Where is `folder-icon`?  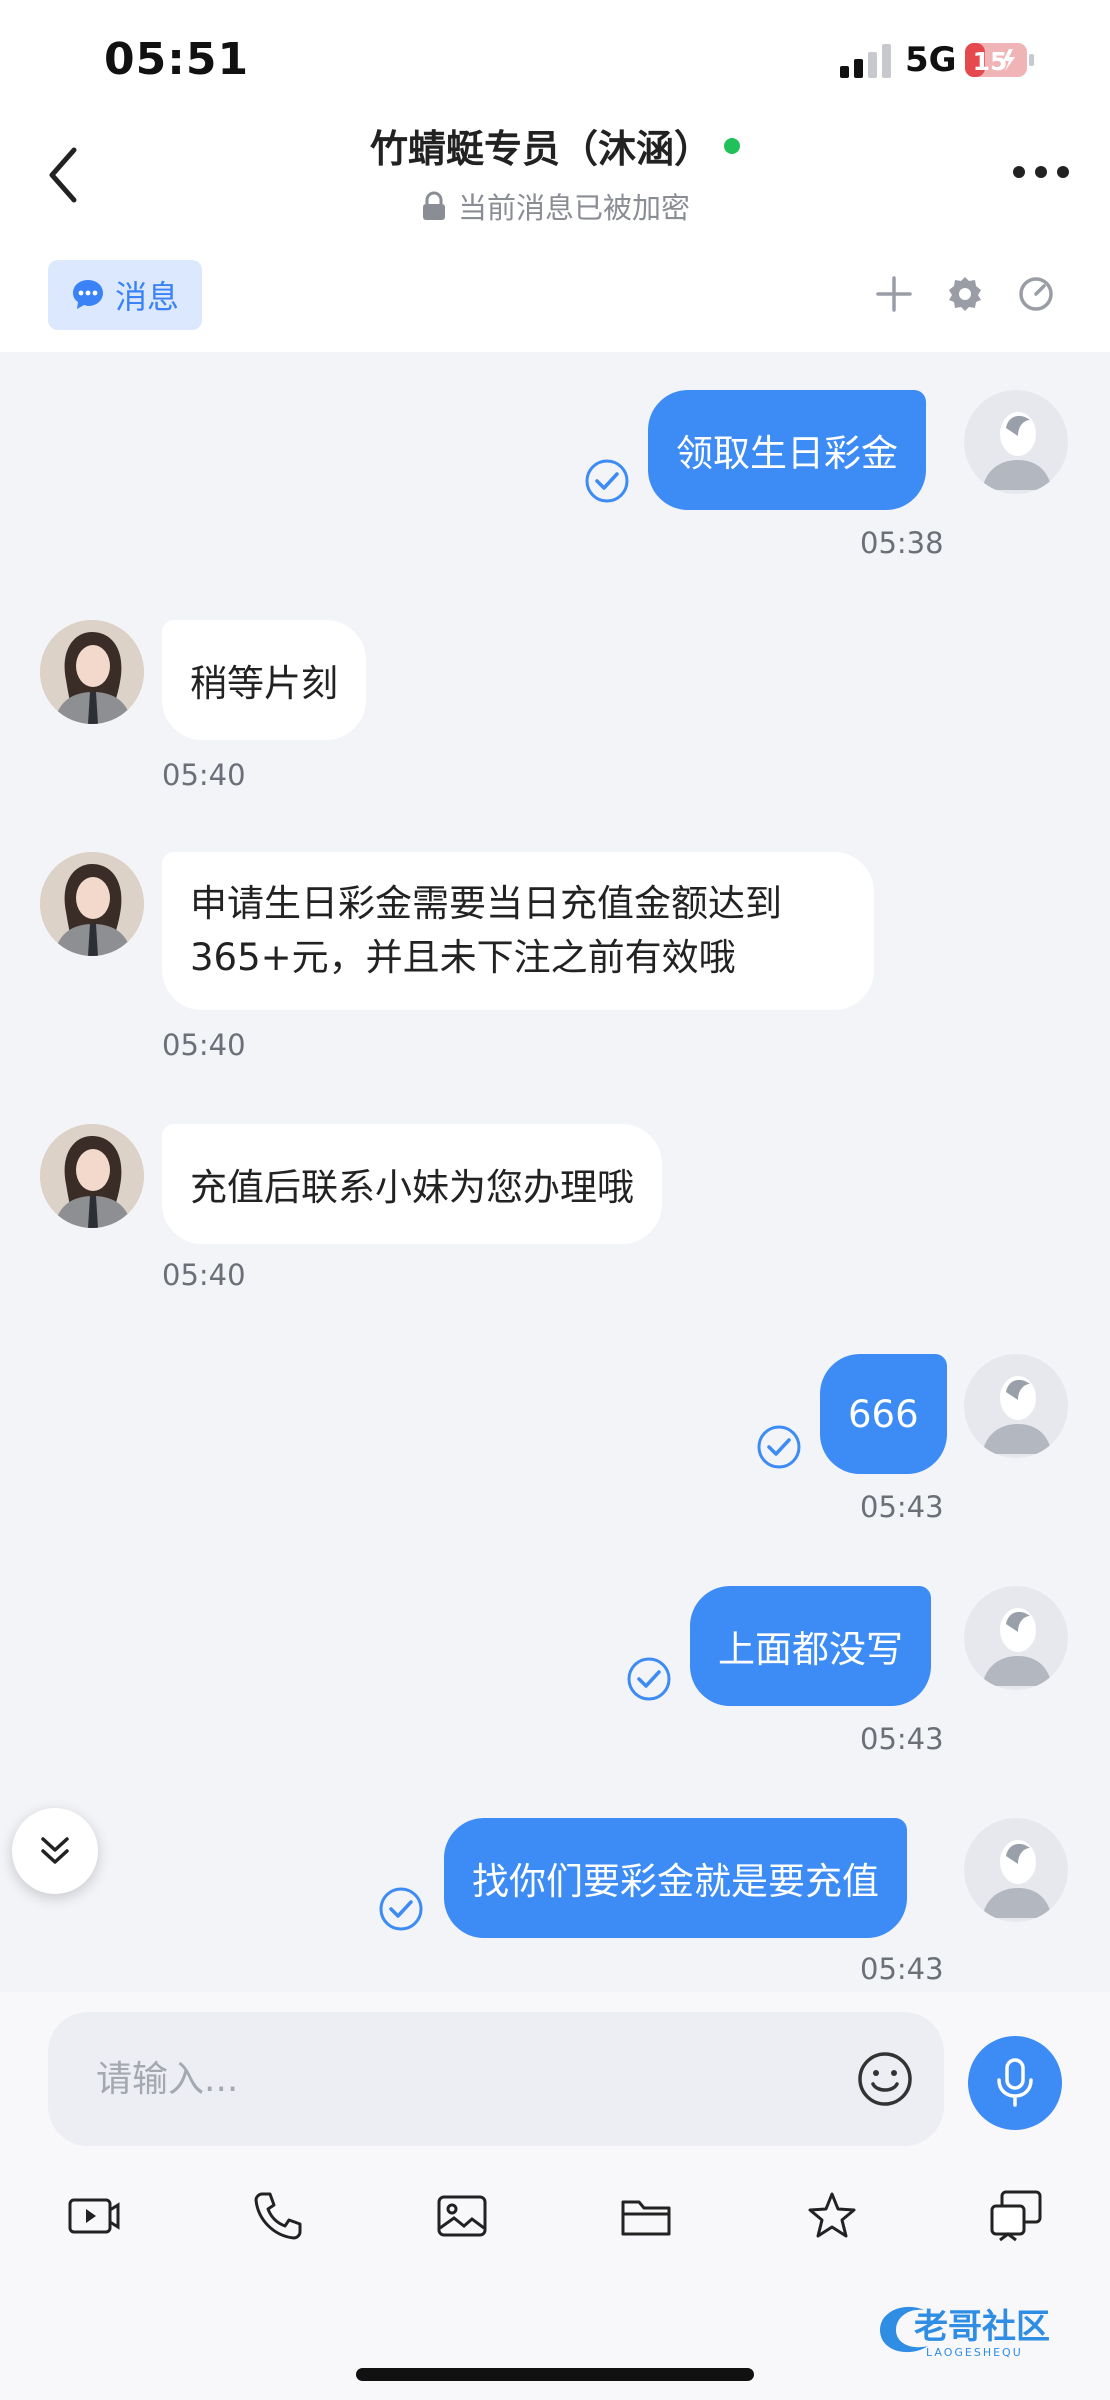 folder-icon is located at coordinates (646, 2216).